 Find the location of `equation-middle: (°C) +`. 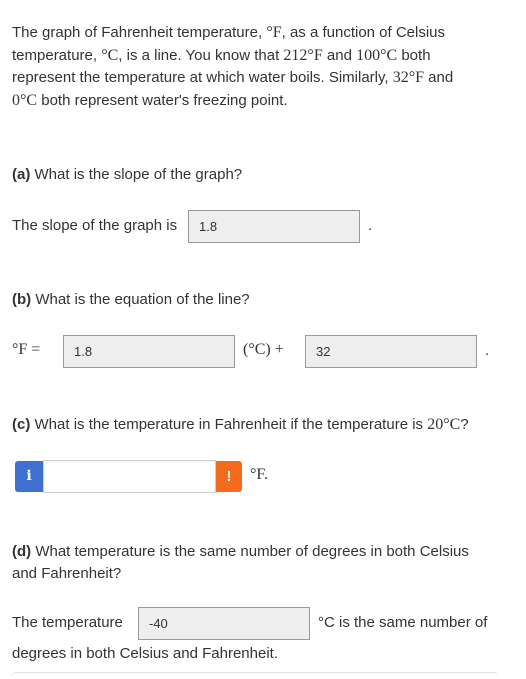

equation-middle: (°C) + is located at coordinates (263, 349).